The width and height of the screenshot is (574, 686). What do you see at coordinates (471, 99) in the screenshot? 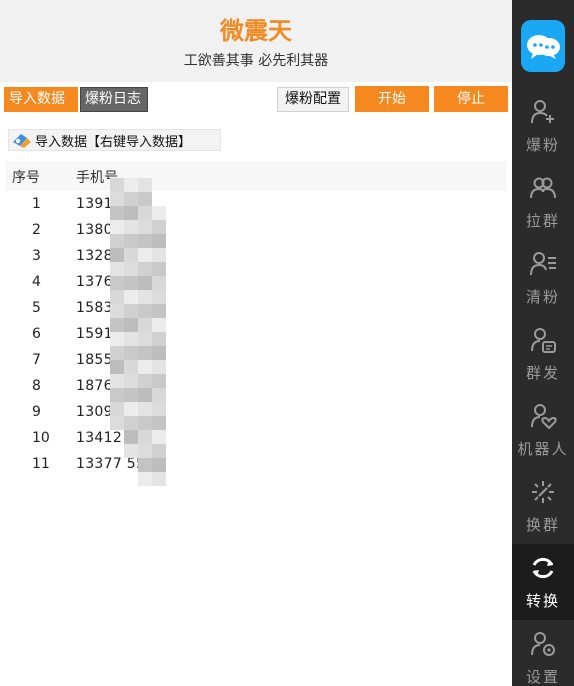
I see `stop-button: 停止` at bounding box center [471, 99].